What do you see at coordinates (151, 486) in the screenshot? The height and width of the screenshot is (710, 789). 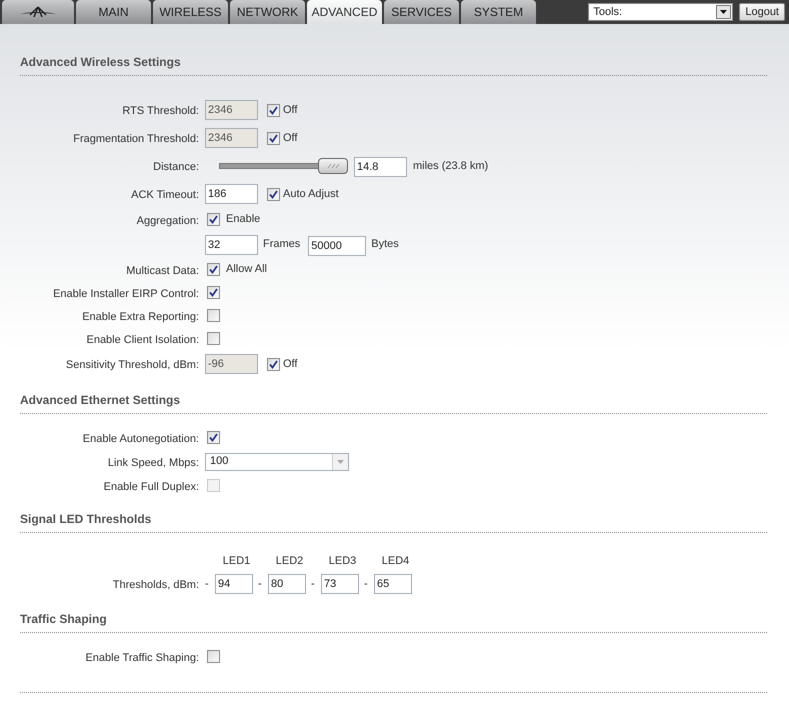 I see `field-label: Enable Full Duplex:` at bounding box center [151, 486].